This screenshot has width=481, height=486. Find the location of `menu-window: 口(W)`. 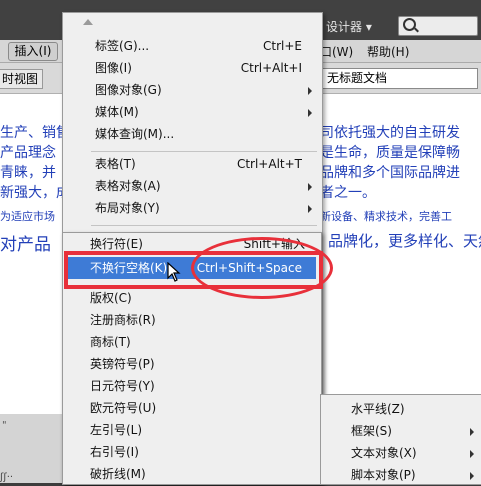

menu-window: 口(W) is located at coordinates (336, 51).